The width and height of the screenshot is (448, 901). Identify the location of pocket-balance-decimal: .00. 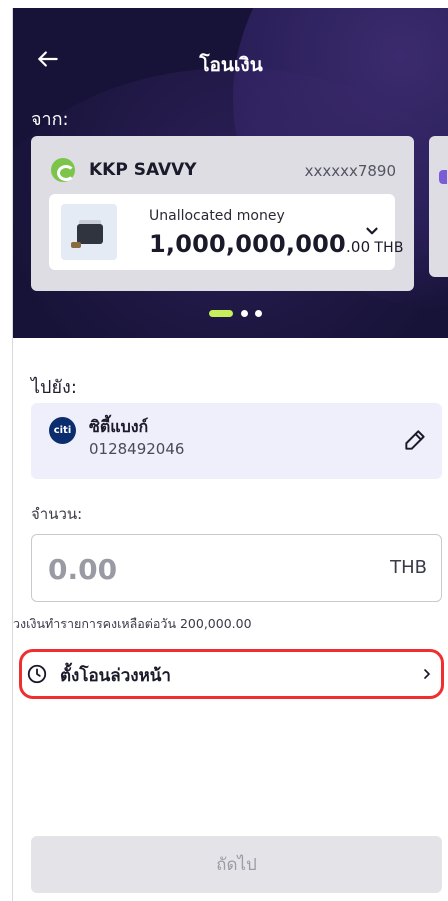
(358, 247).